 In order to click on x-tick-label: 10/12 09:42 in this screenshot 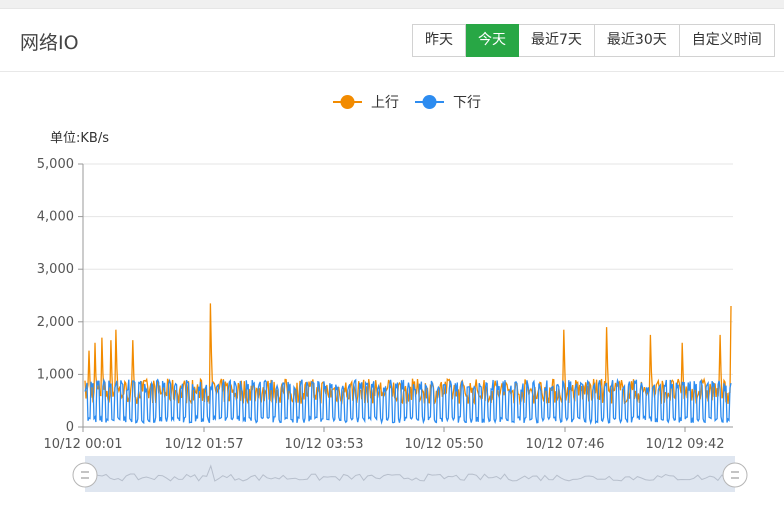, I will do `click(684, 444)`.